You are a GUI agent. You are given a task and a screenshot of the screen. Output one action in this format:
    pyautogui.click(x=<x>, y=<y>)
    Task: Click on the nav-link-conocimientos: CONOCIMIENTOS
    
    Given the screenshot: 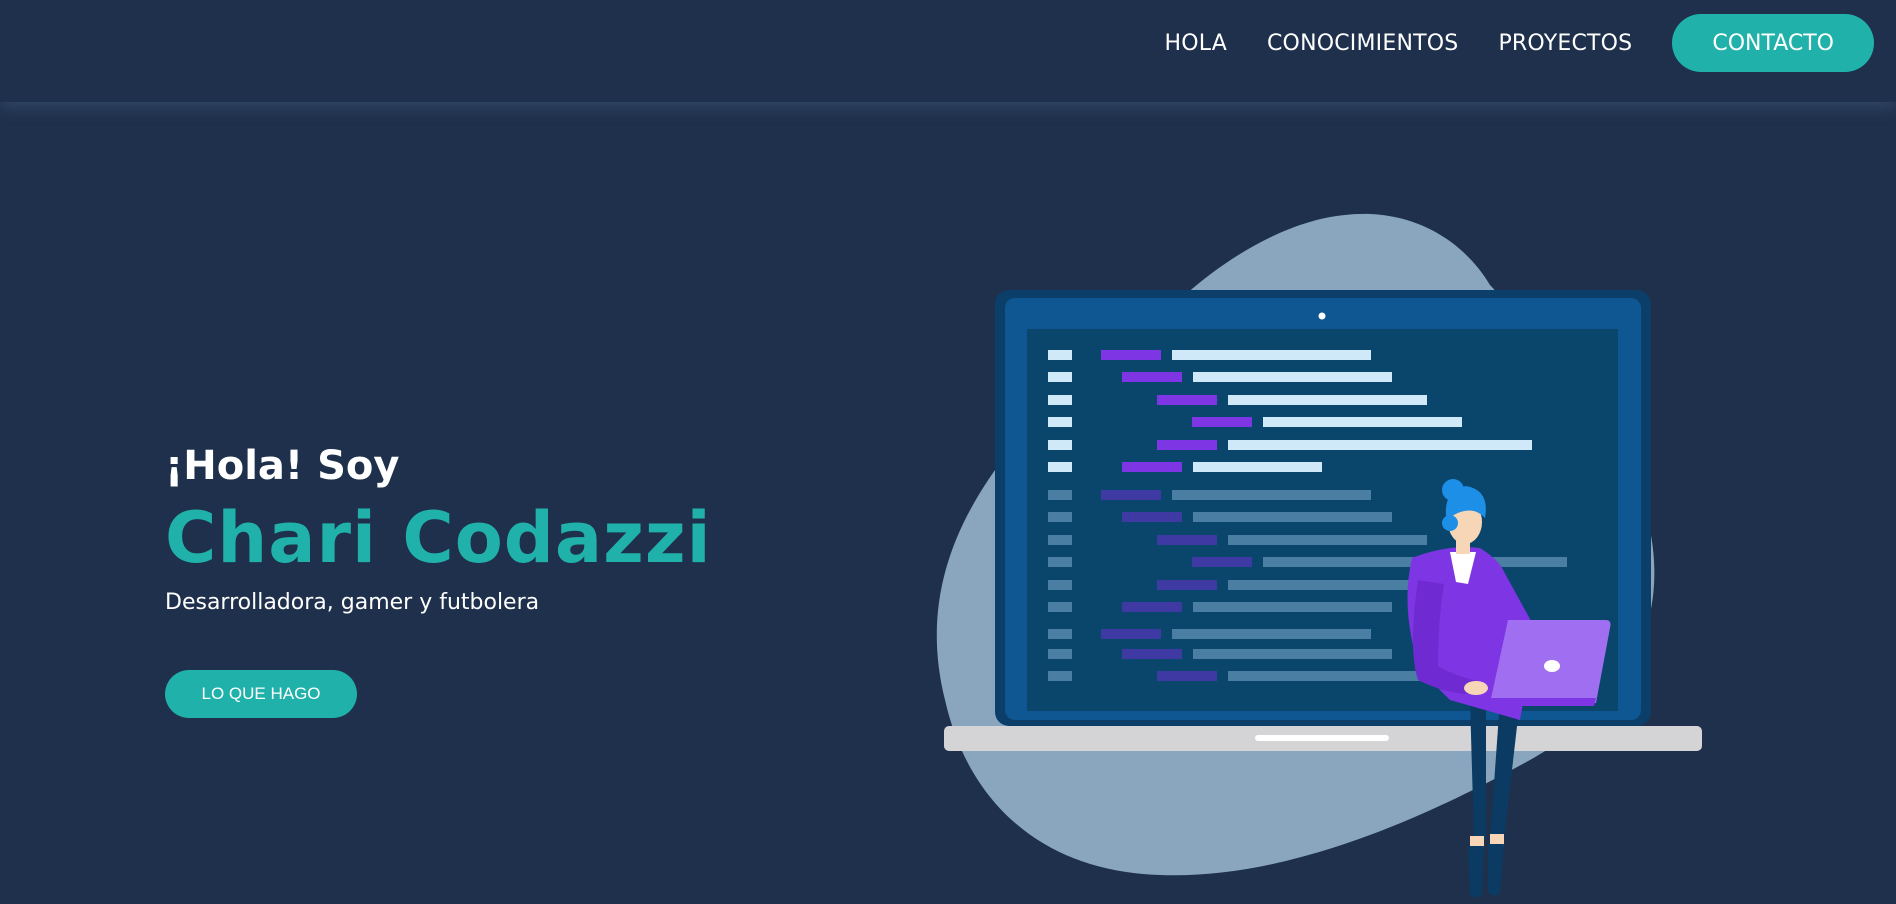 What is the action you would take?
    pyautogui.click(x=1362, y=43)
    